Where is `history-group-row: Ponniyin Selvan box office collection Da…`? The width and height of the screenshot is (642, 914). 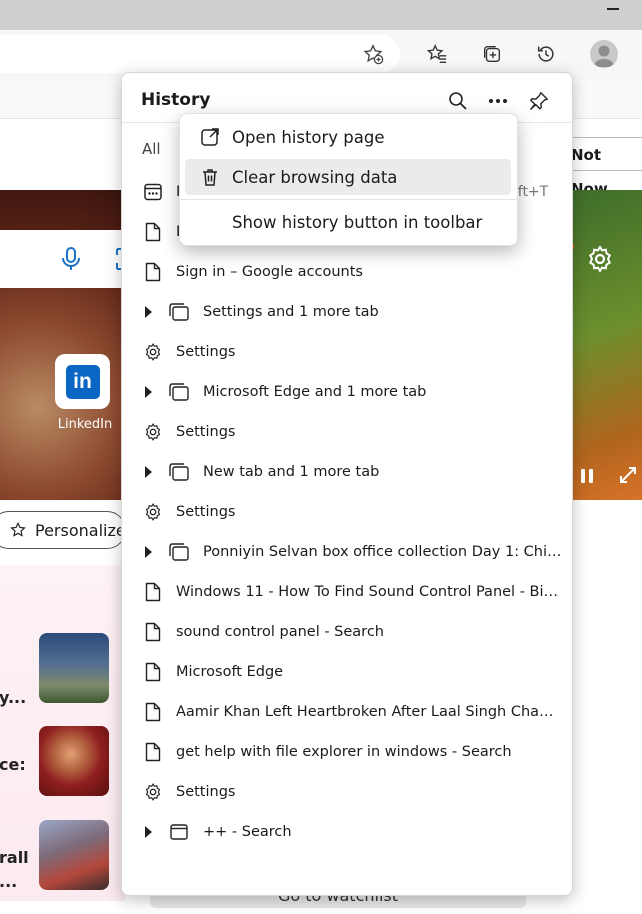
history-group-row: Ponniyin Selvan box office collection Da… is located at coordinates (347, 552).